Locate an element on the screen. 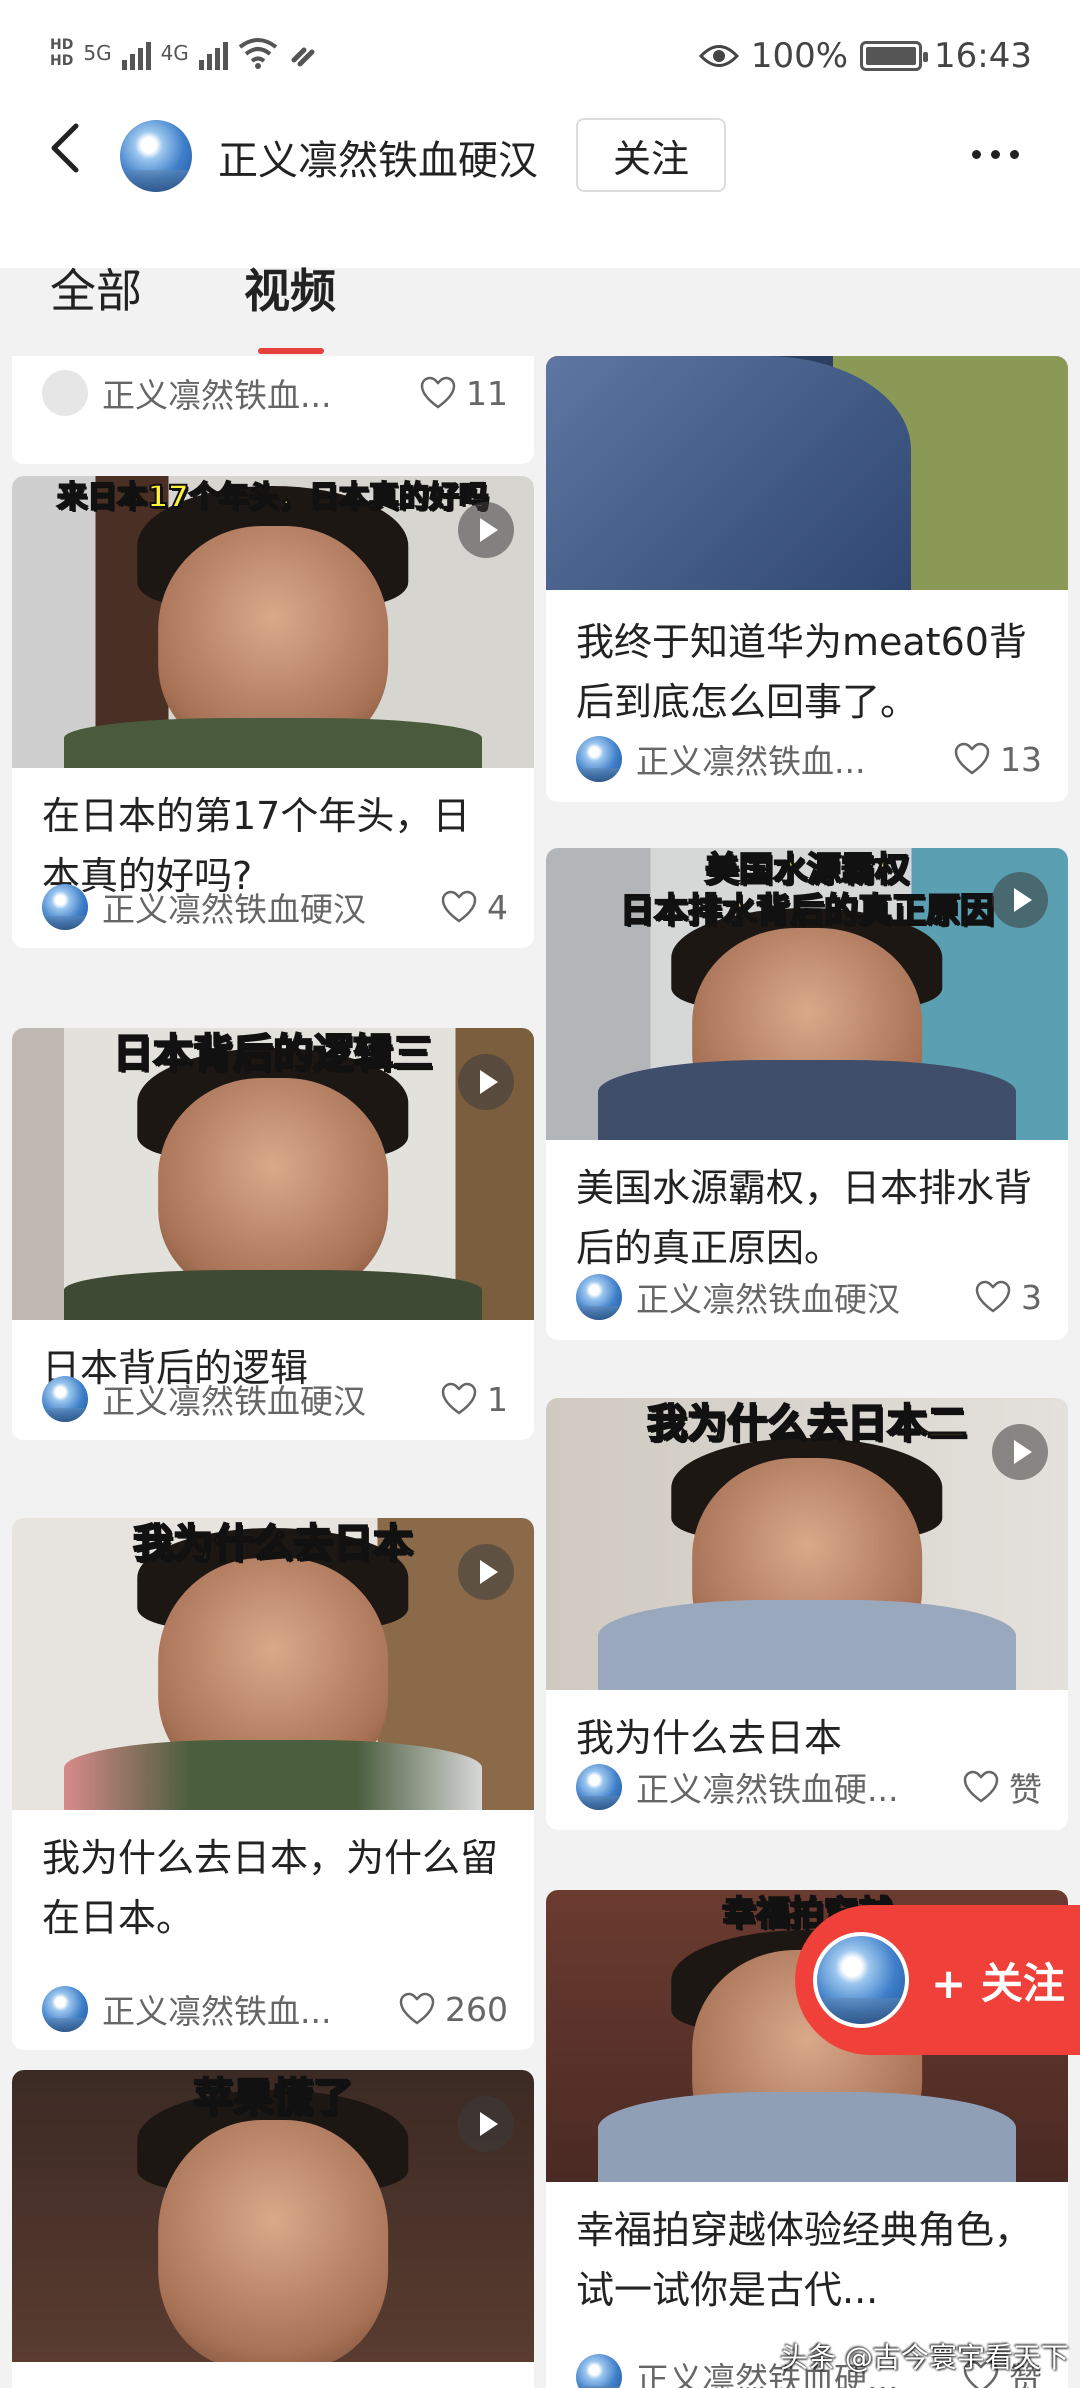 This screenshot has width=1080, height=2388. active-tab-indicator is located at coordinates (291, 351).